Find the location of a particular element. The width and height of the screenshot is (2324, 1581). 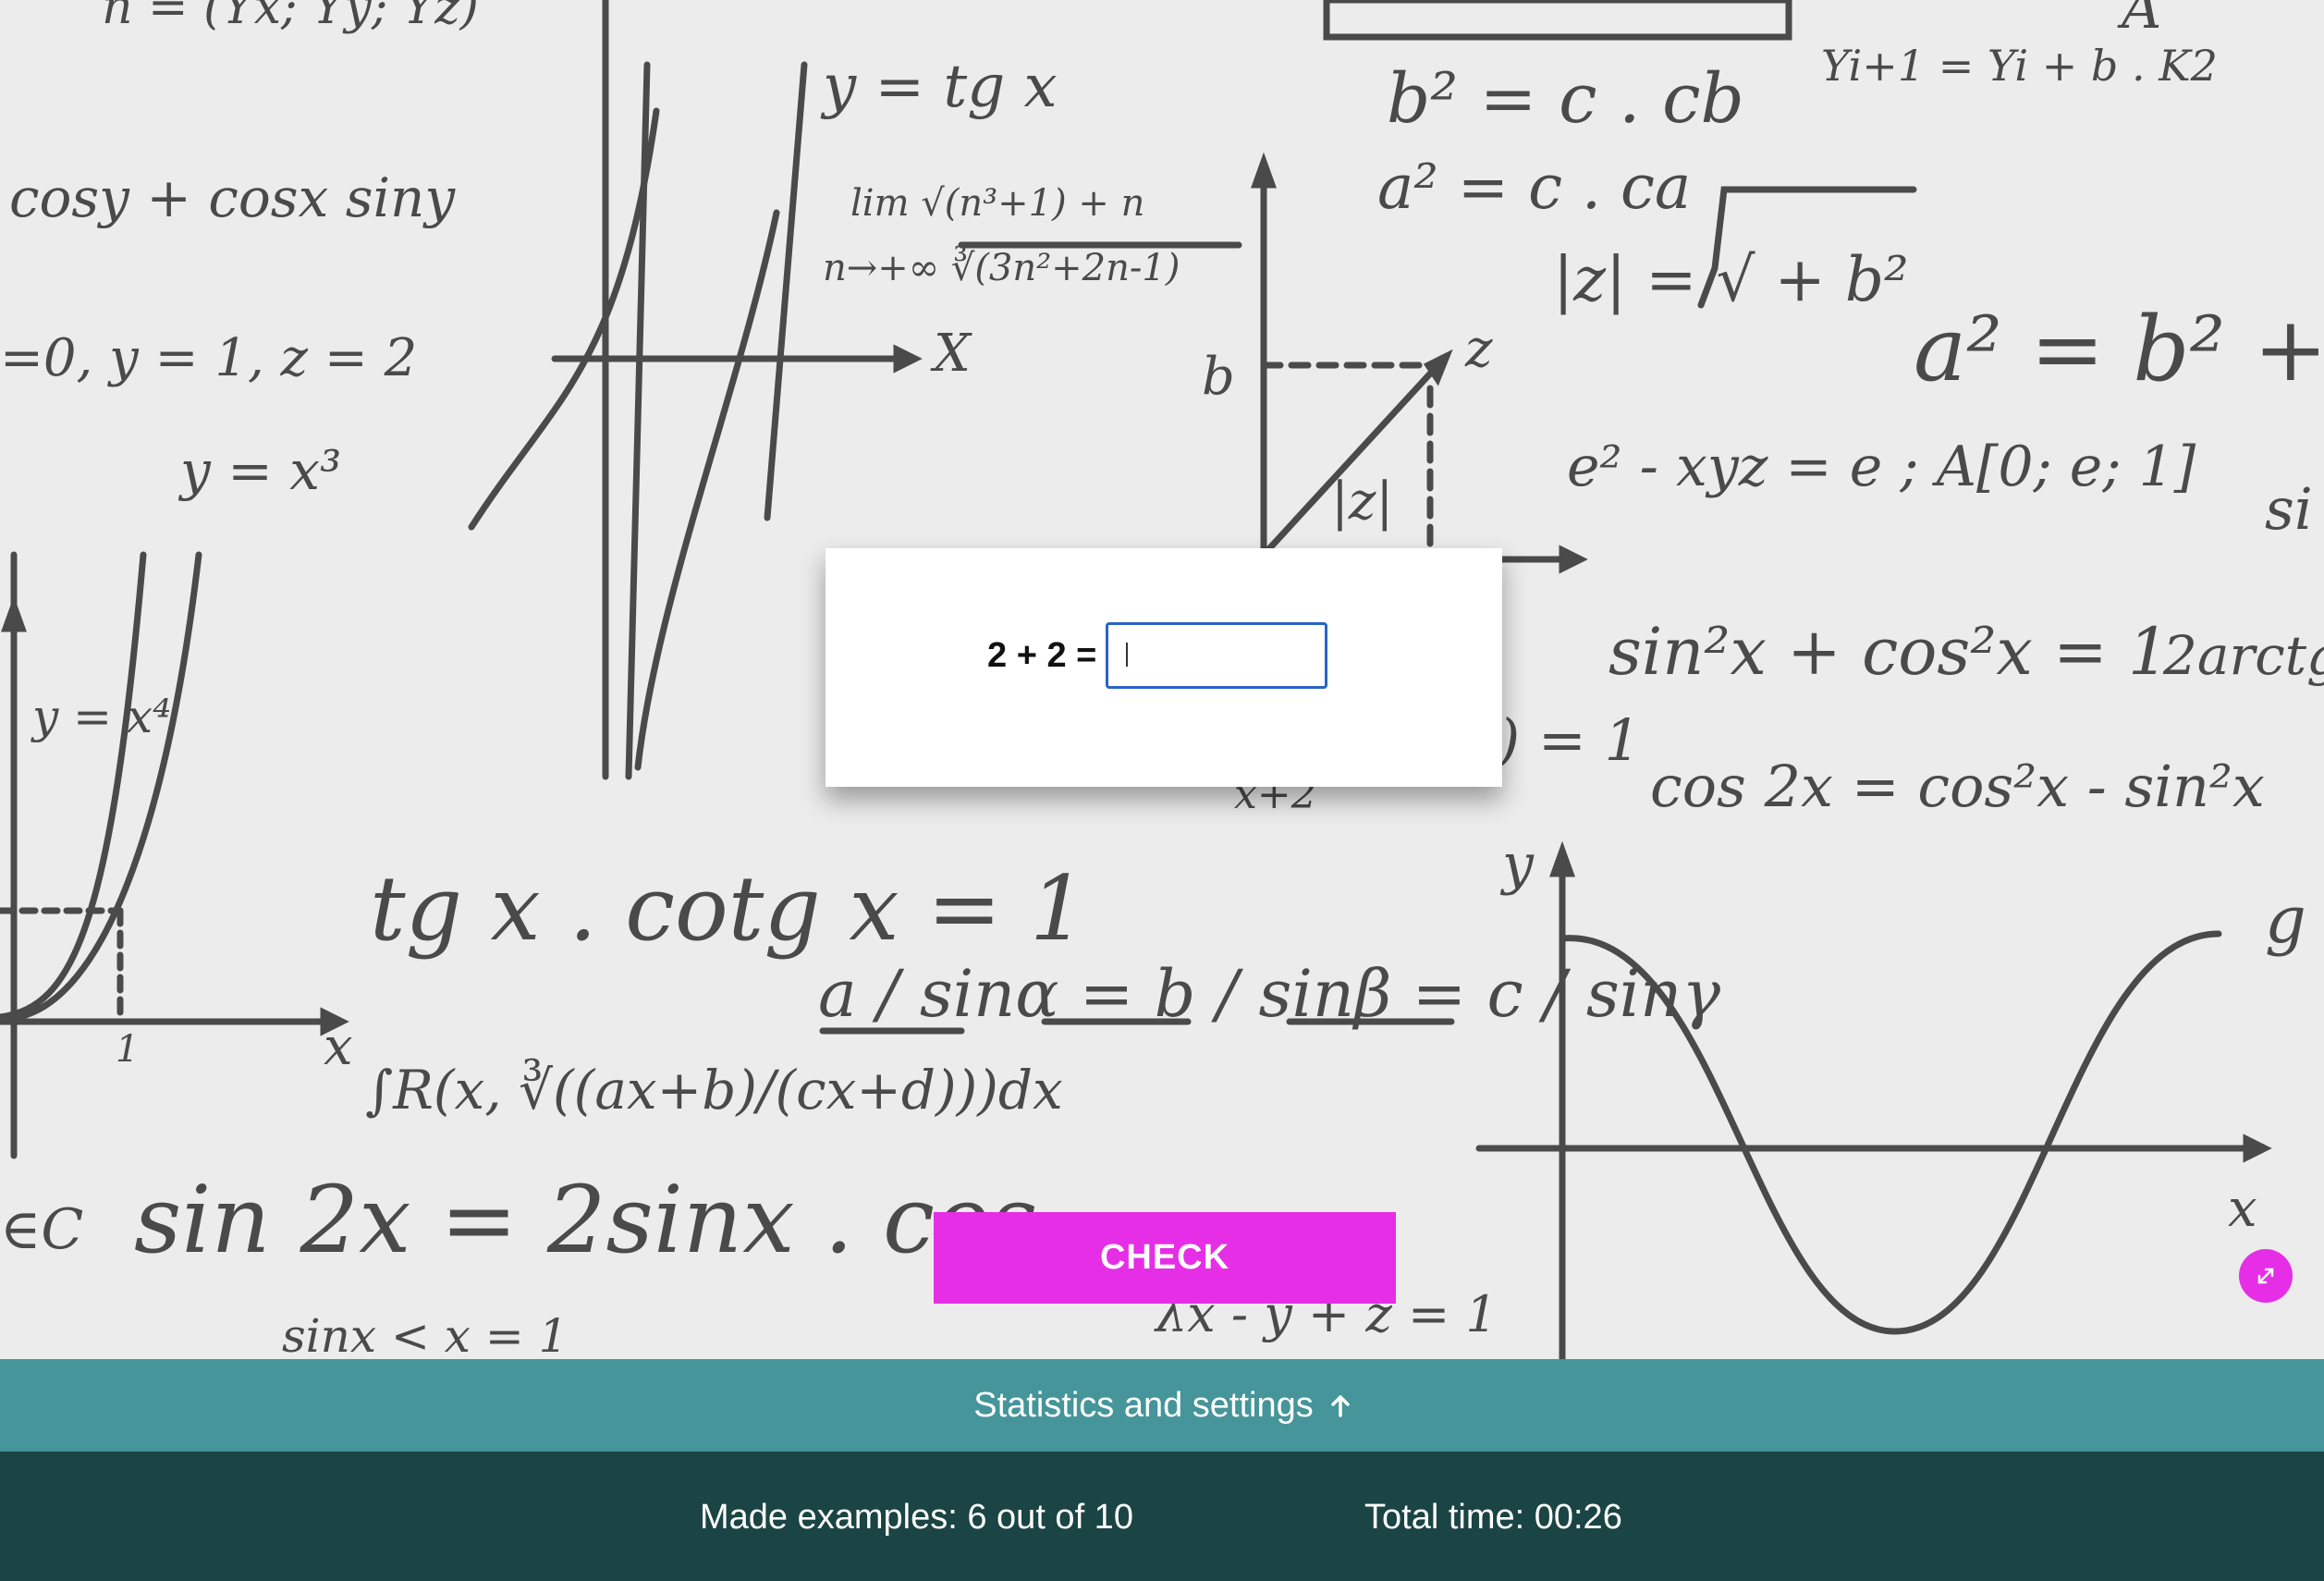

doodle-formula: cos 2x = cos²x - sin²x is located at coordinates (1957, 786).